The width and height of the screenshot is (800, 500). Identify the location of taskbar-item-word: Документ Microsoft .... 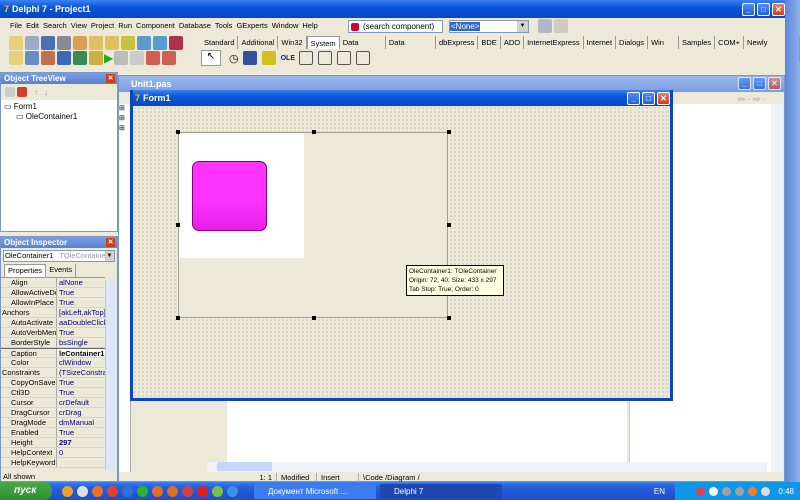
(315, 491).